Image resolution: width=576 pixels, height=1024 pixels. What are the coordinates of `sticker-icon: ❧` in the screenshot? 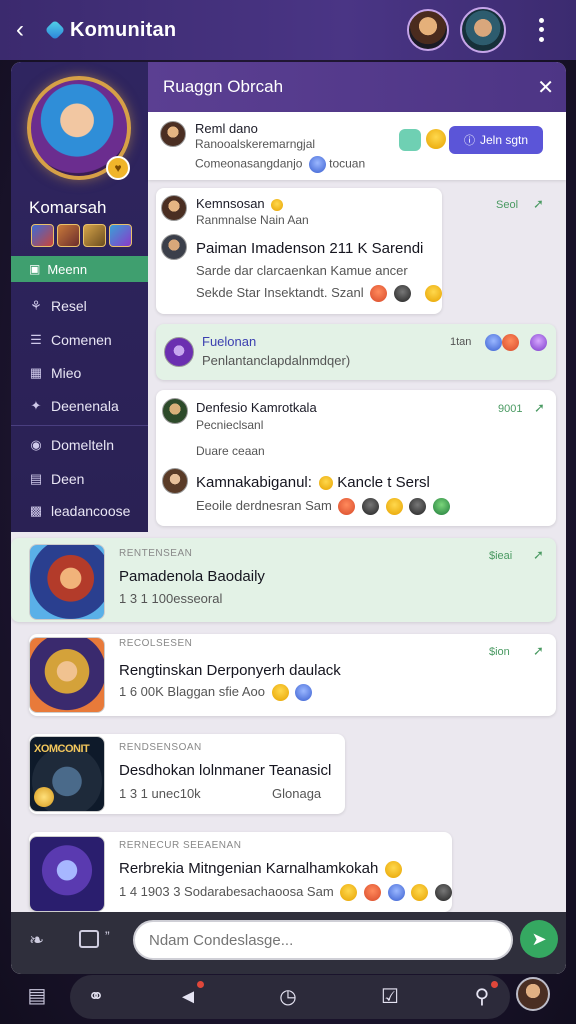 It's located at (36, 940).